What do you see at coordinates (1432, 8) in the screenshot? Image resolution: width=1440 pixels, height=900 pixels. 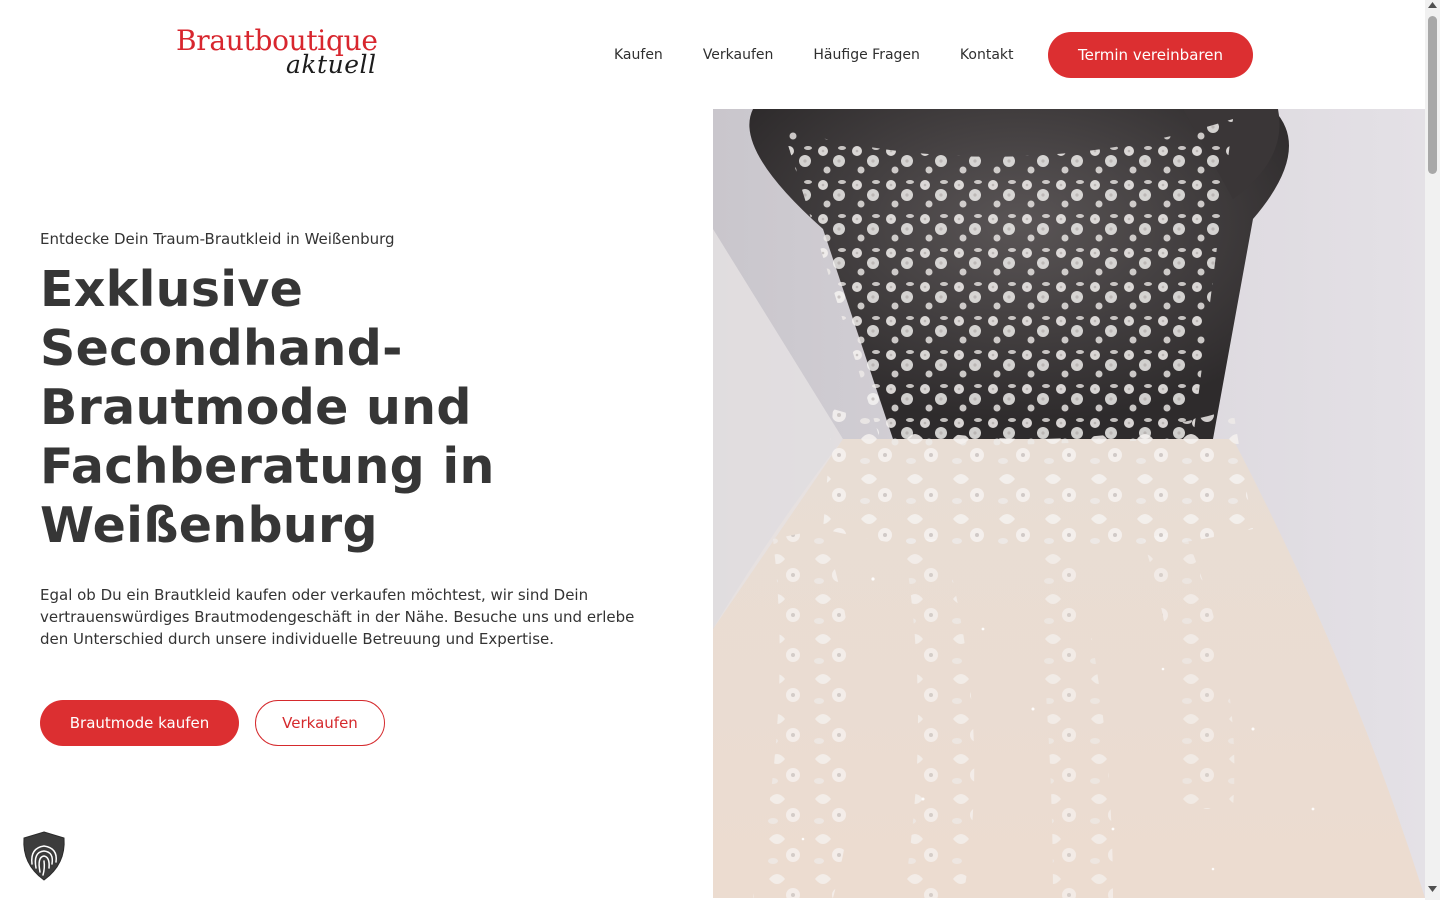 I see `scroll-up-icon` at bounding box center [1432, 8].